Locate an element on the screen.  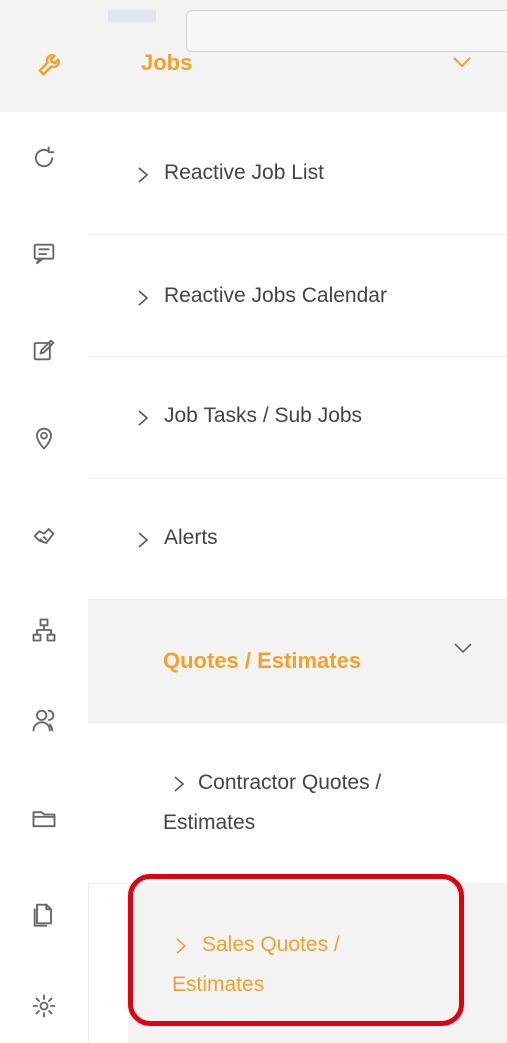
users-icon is located at coordinates (44, 720).